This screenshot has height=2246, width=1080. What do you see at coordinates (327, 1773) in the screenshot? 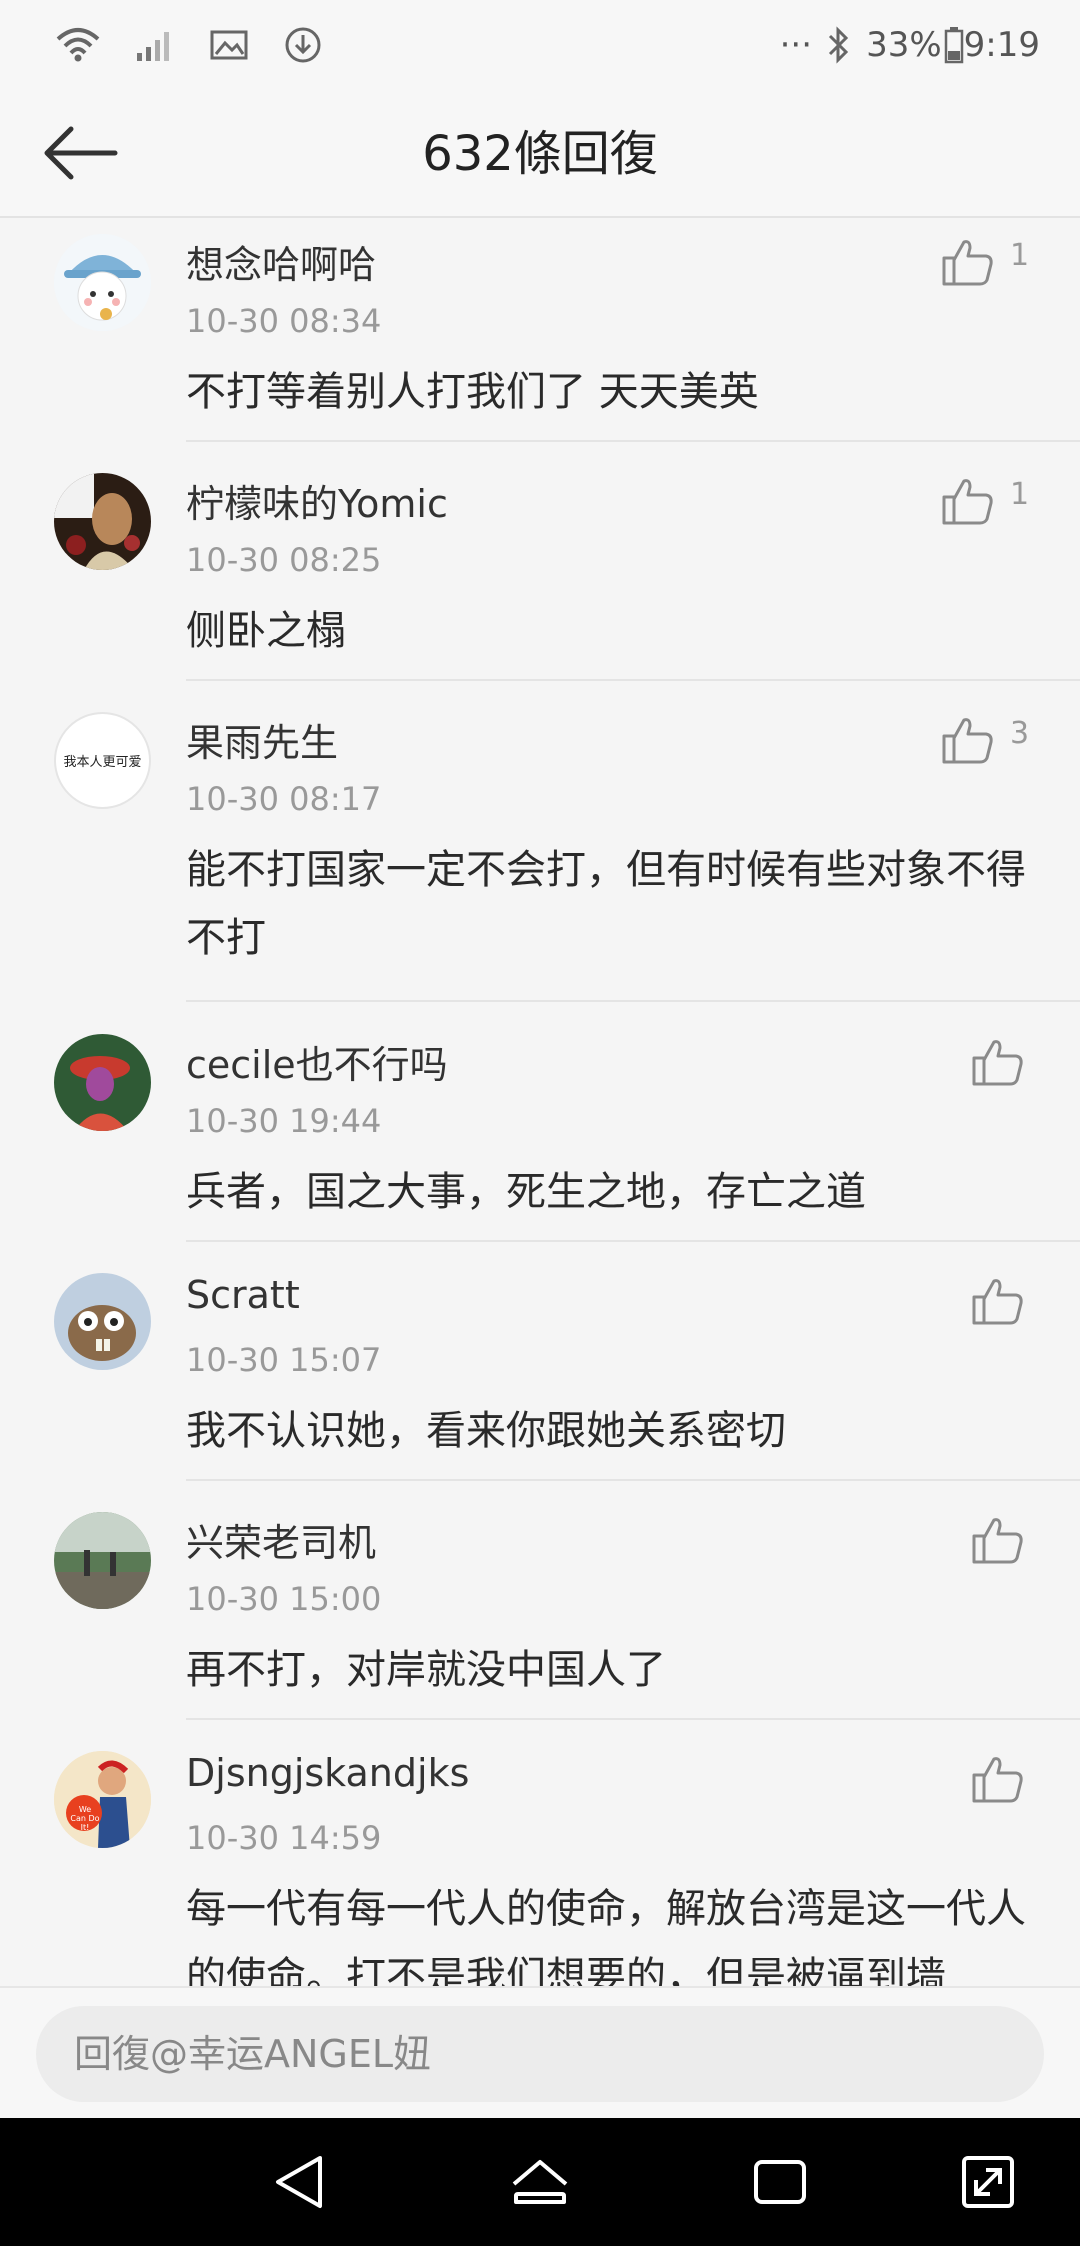
I see `username: Djsngjskandjks` at bounding box center [327, 1773].